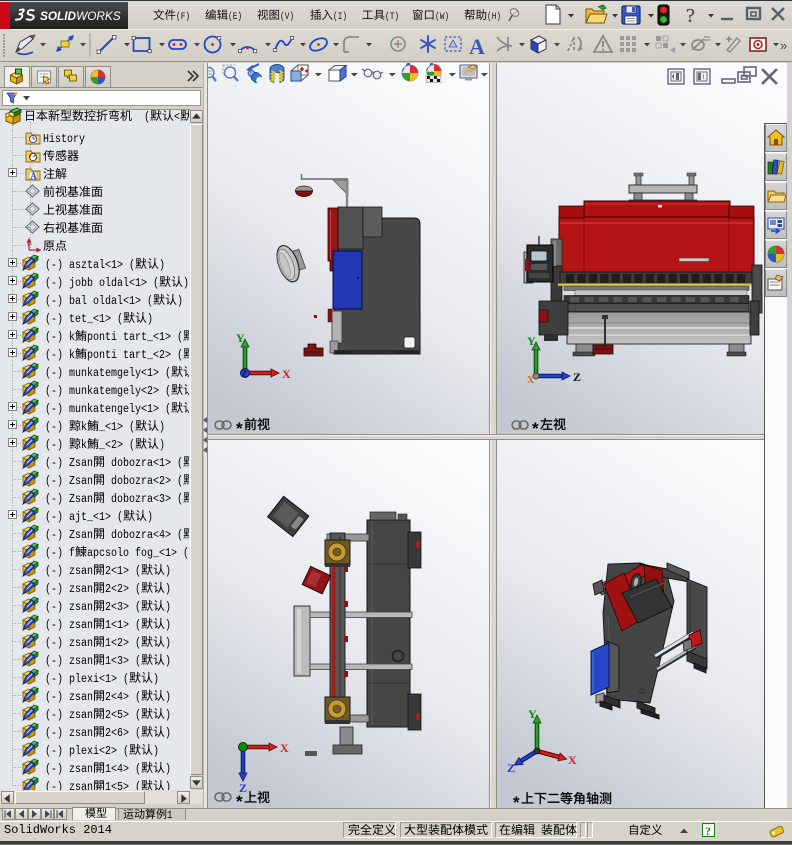 The height and width of the screenshot is (845, 792). Describe the element at coordinates (135, 355) in the screenshot. I see `svg-text: ponti tart_<2> (` at that location.